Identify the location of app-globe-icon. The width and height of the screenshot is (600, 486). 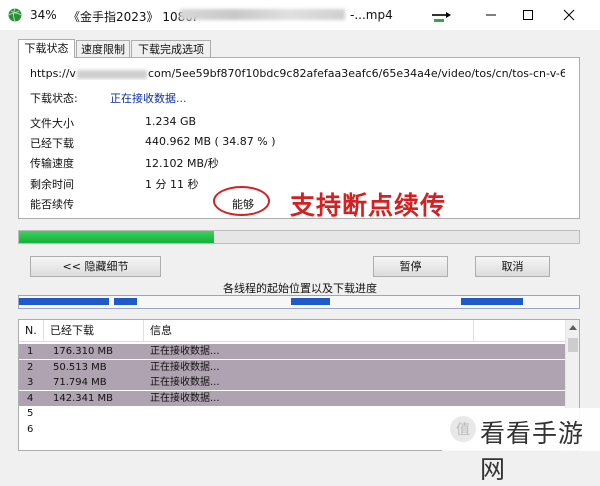
(15, 15).